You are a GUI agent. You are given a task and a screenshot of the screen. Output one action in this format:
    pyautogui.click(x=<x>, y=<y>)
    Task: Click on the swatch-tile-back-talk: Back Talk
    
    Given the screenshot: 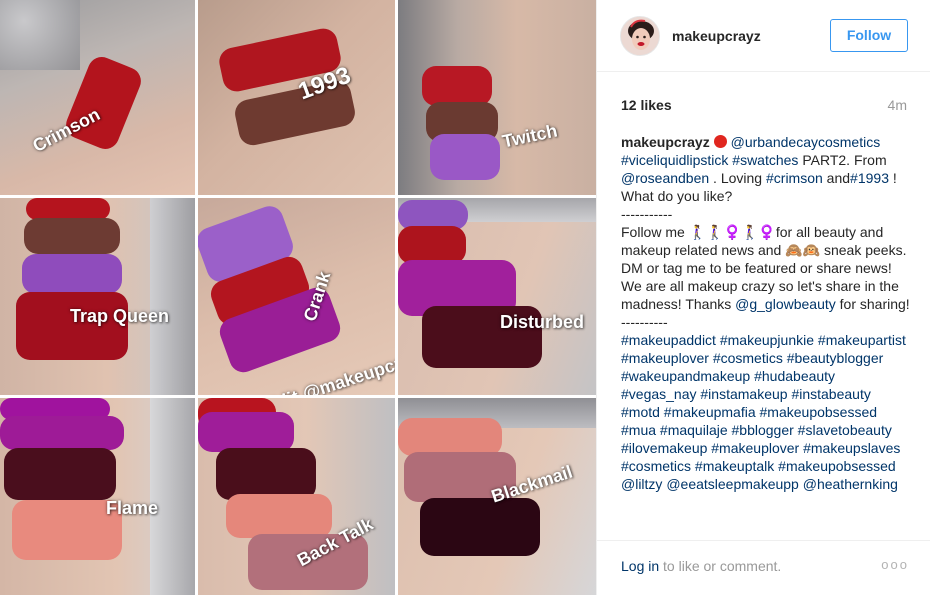 What is the action you would take?
    pyautogui.click(x=296, y=496)
    